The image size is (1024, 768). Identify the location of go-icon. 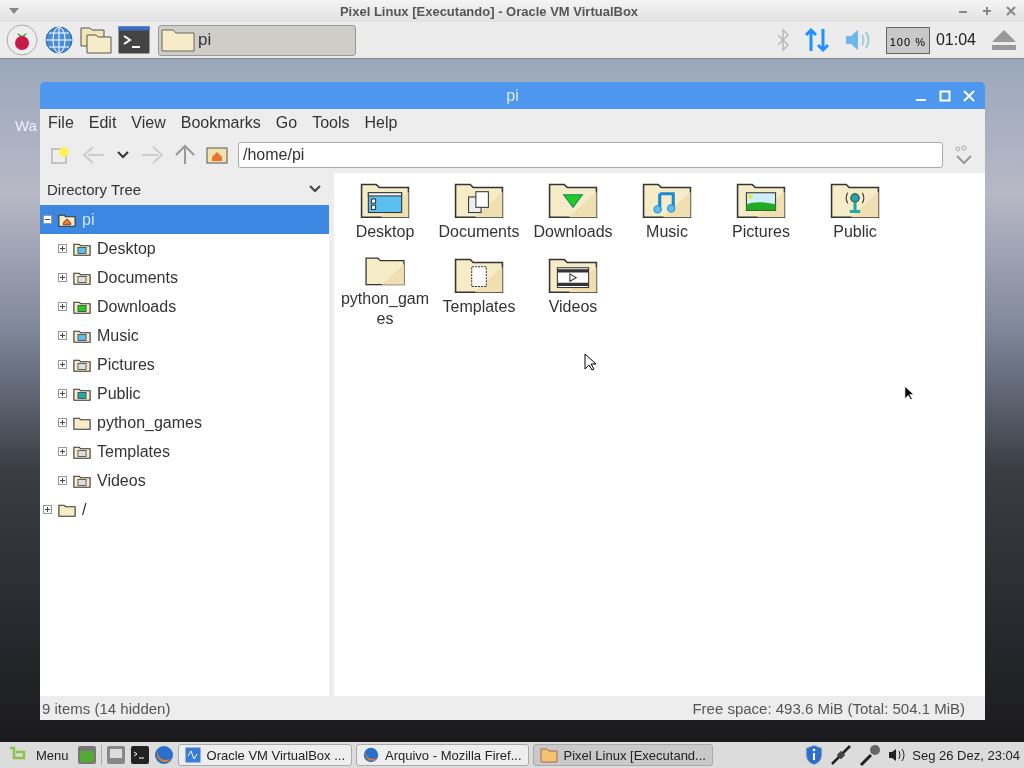
(964, 155).